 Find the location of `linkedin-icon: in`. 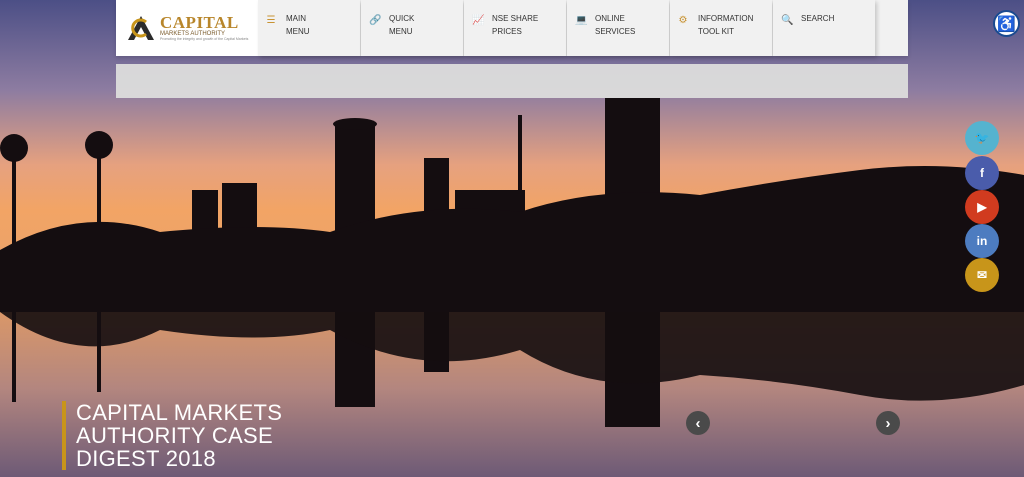

linkedin-icon: in is located at coordinates (982, 241).